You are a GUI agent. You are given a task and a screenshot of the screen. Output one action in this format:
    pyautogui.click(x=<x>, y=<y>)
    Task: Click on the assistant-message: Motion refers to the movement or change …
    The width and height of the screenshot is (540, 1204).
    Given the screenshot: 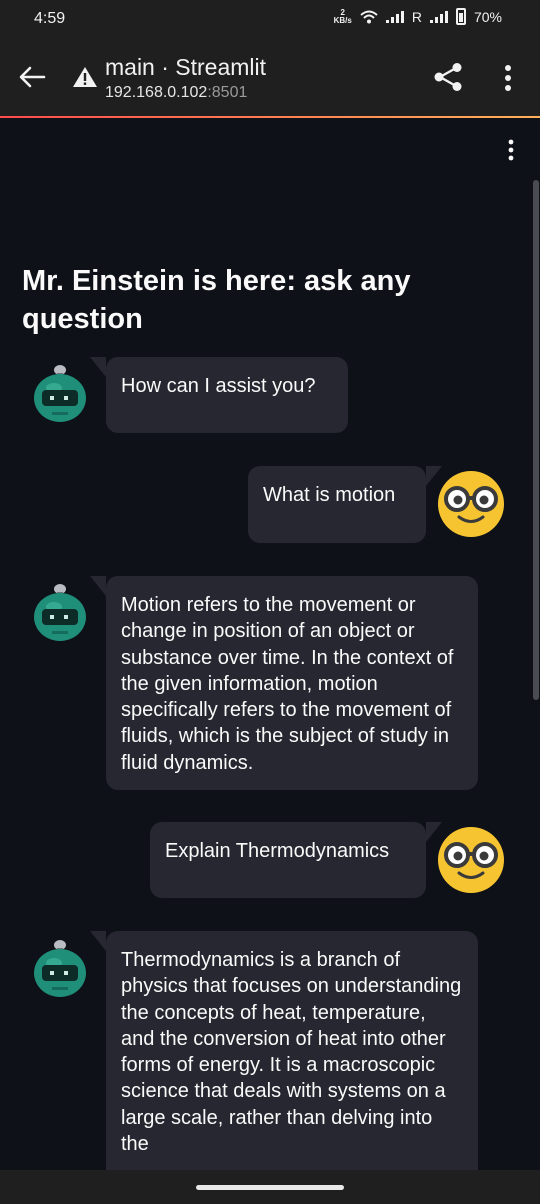 What is the action you would take?
    pyautogui.click(x=284, y=683)
    